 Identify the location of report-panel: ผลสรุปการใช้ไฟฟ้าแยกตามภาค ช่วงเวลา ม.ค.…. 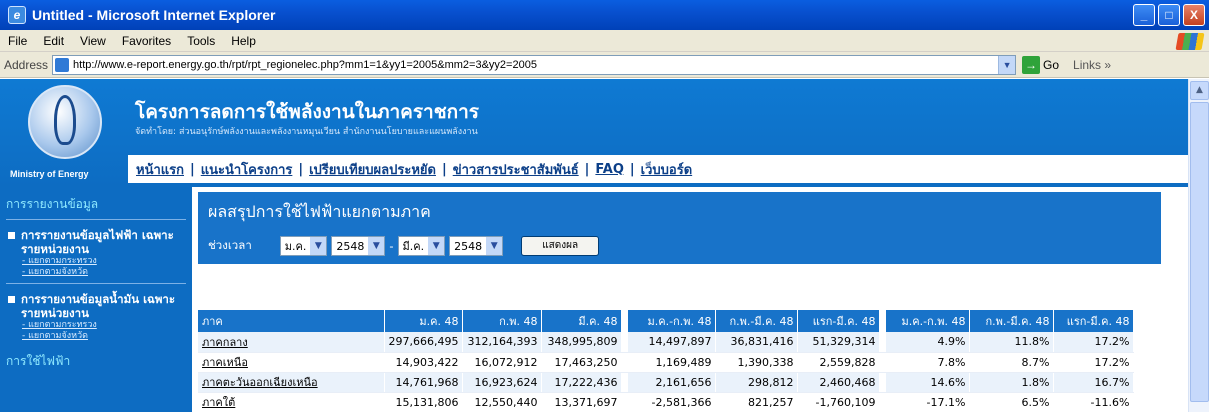
(679, 228).